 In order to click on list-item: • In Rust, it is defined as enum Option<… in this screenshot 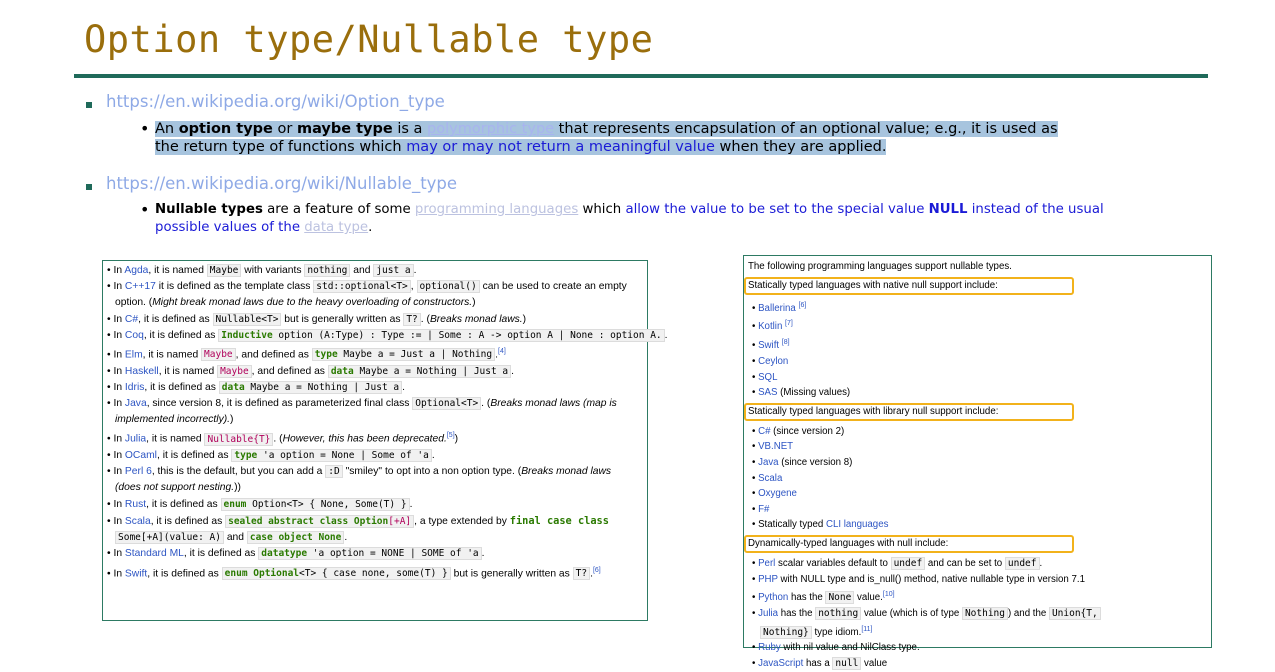, I will do `click(260, 504)`.